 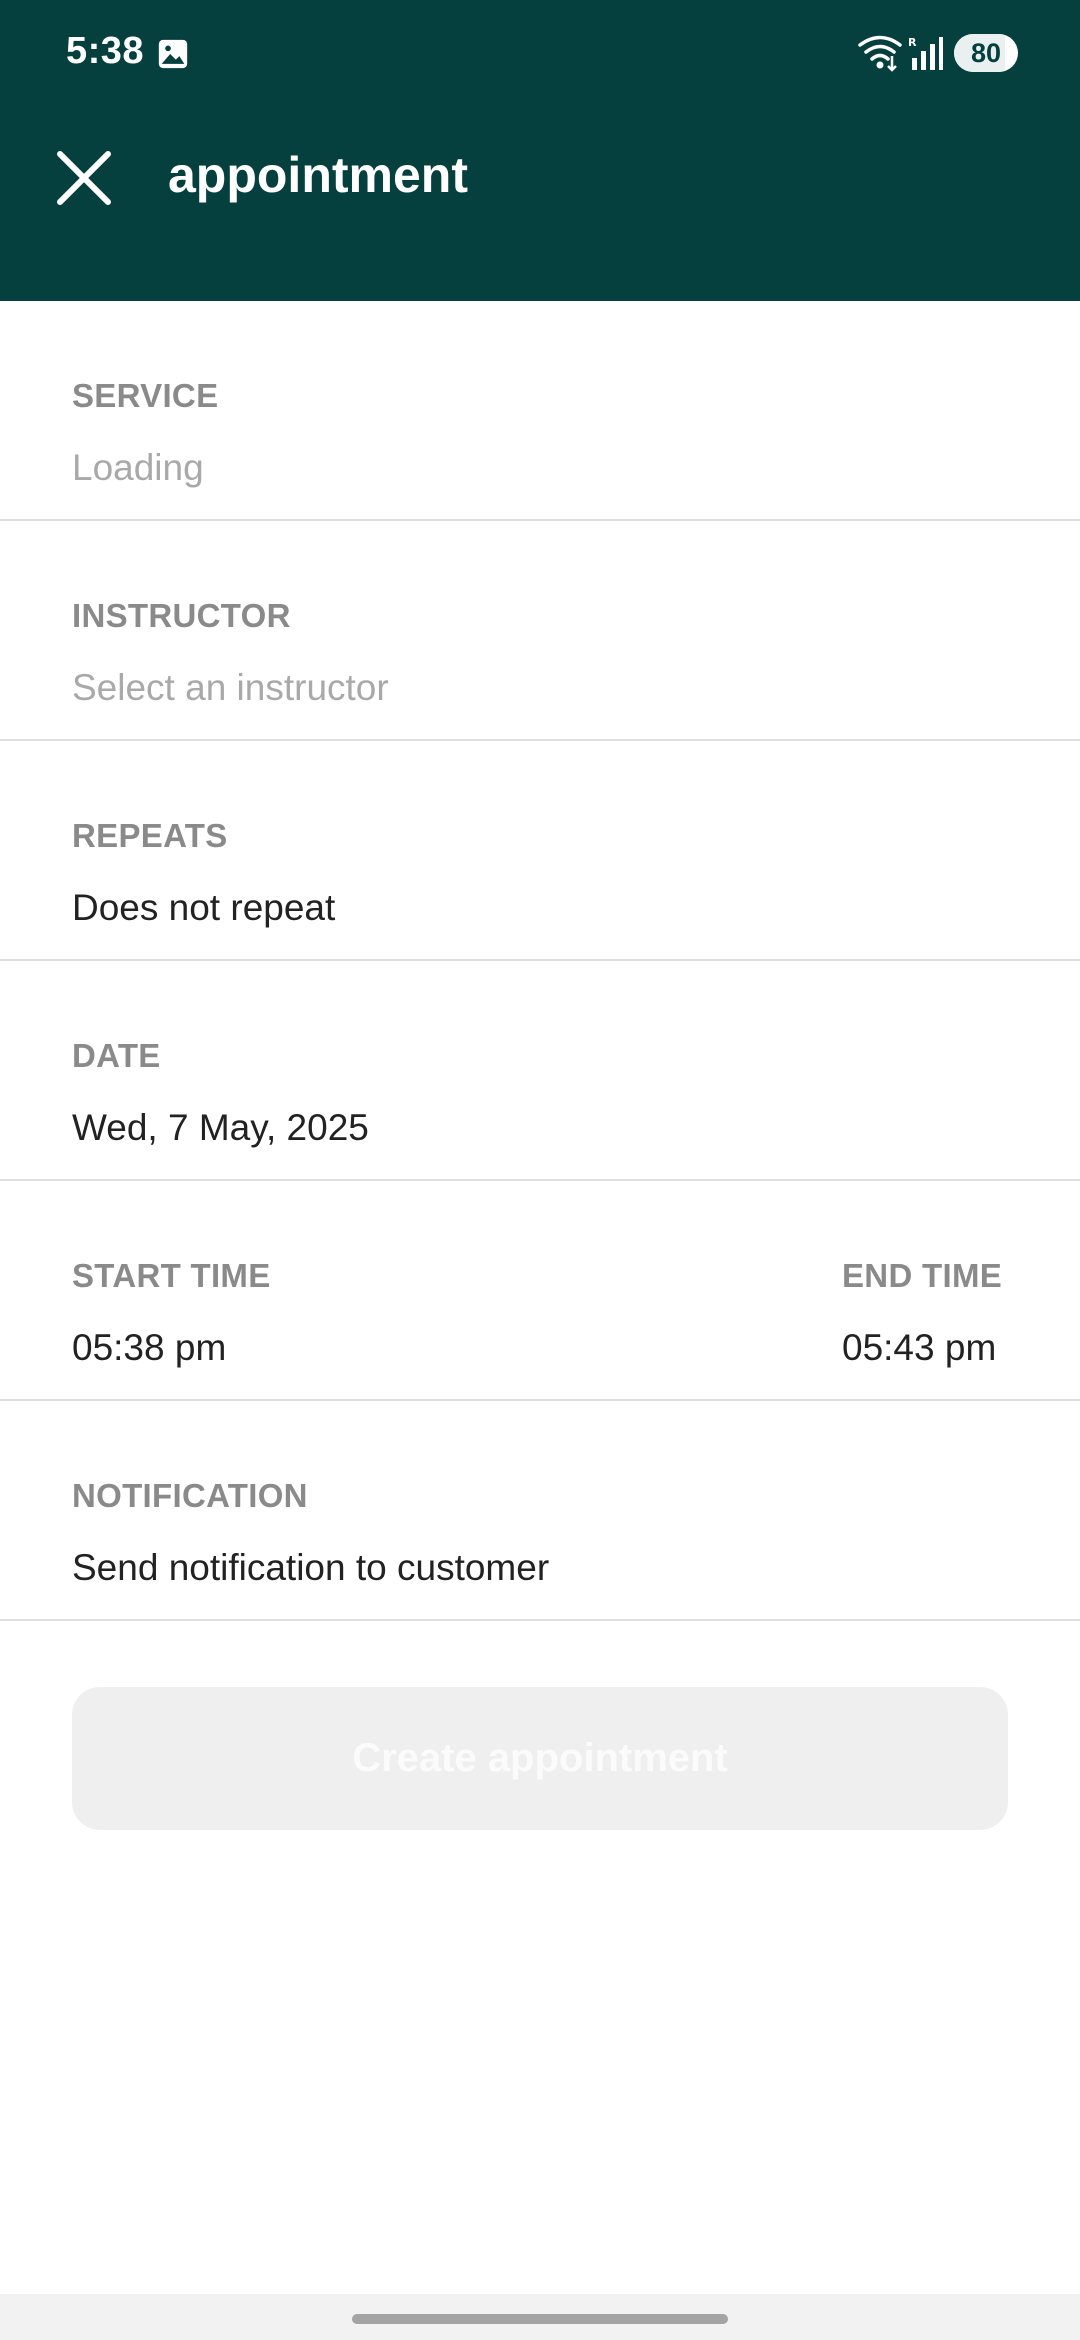 What do you see at coordinates (171, 1275) in the screenshot?
I see `start-time-label: START TIME` at bounding box center [171, 1275].